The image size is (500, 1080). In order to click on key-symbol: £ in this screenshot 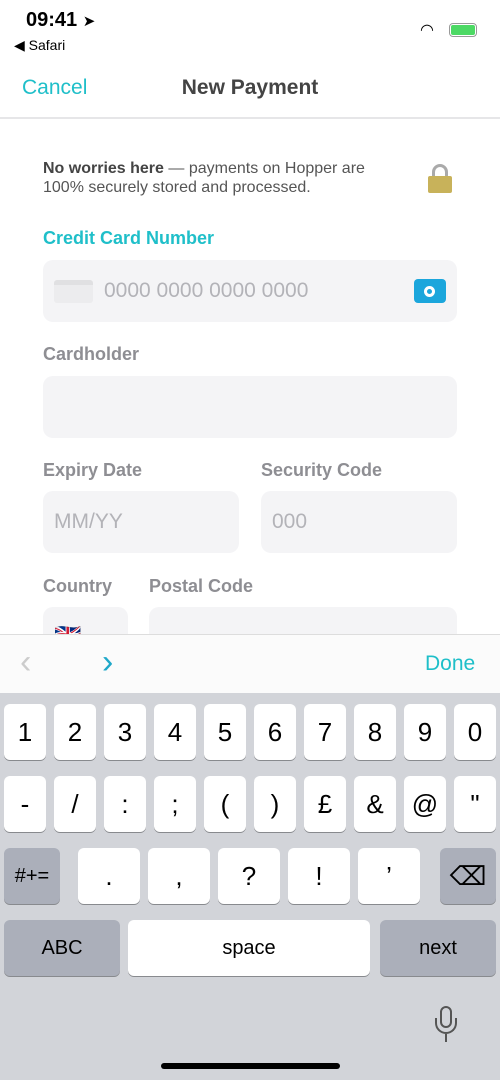, I will do `click(325, 804)`.